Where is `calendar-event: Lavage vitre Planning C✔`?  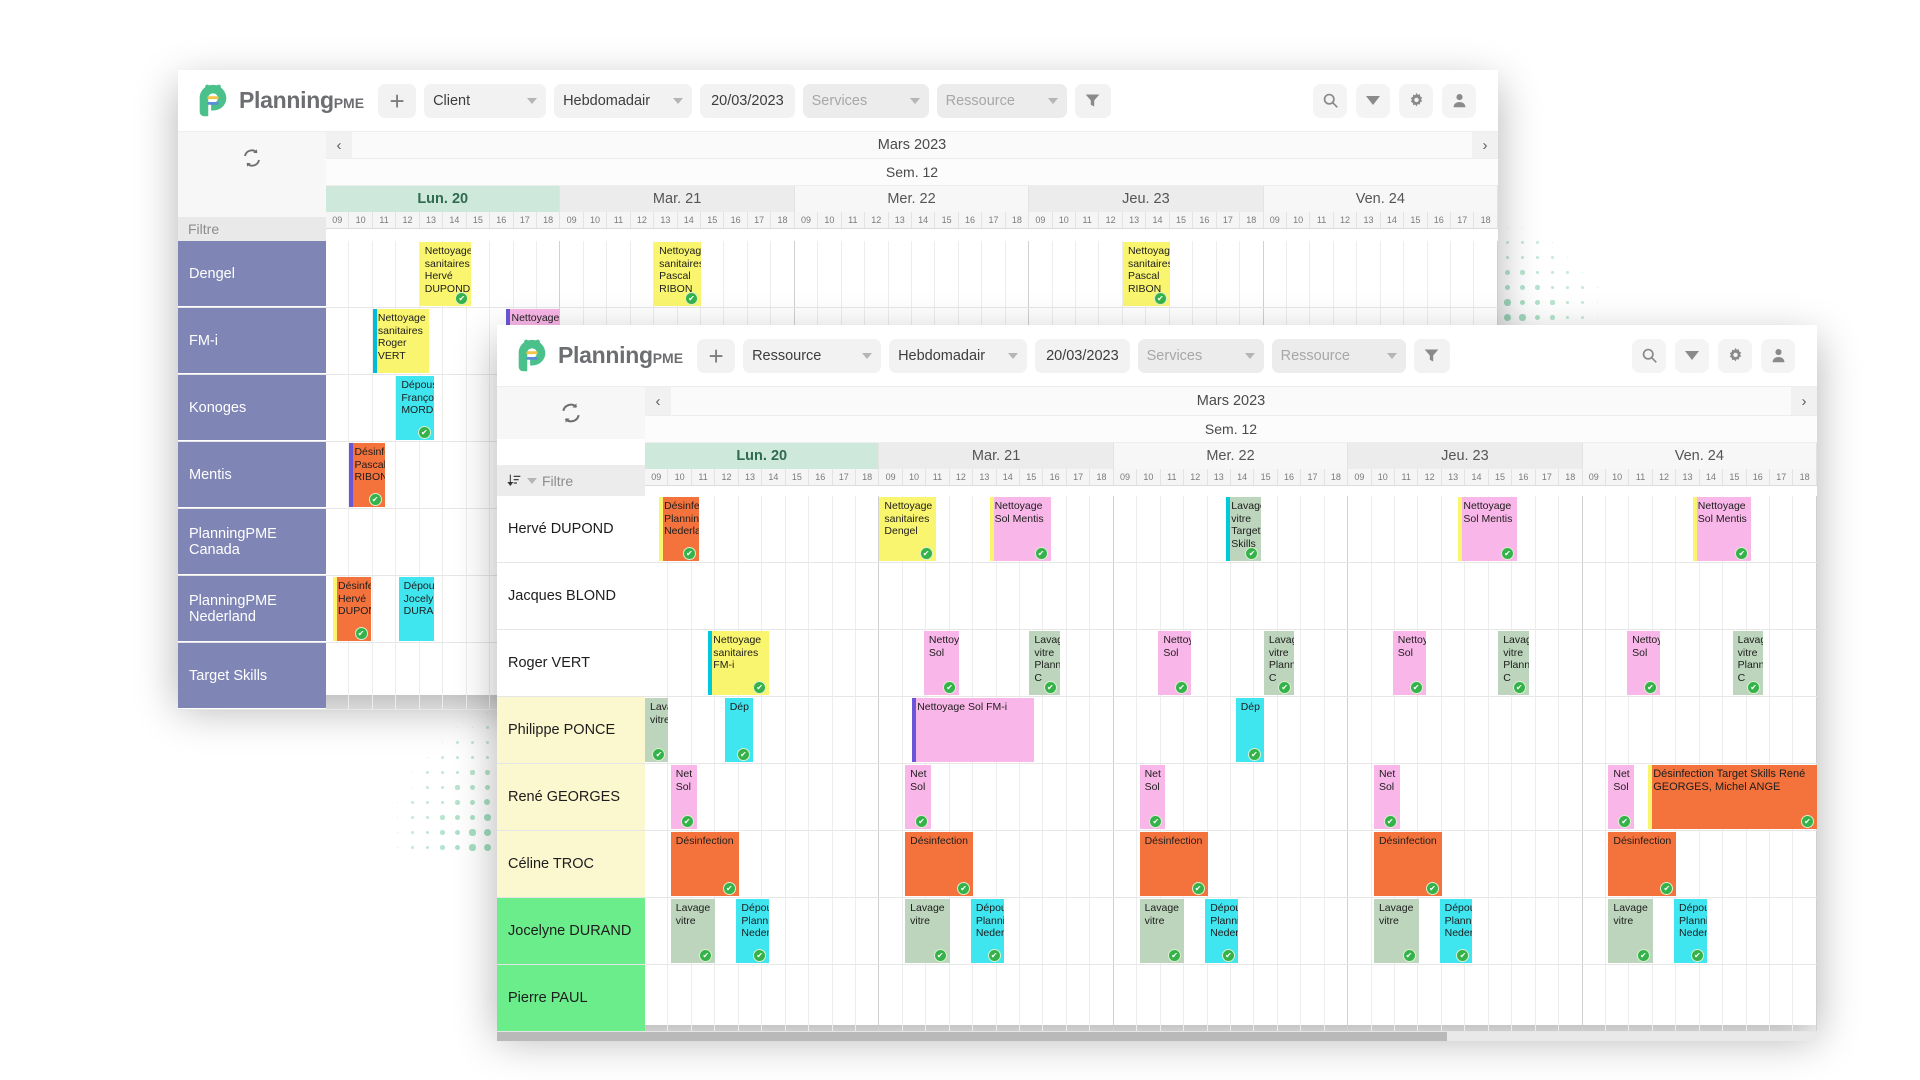 calendar-event: Lavage vitre Planning C✔ is located at coordinates (1748, 663).